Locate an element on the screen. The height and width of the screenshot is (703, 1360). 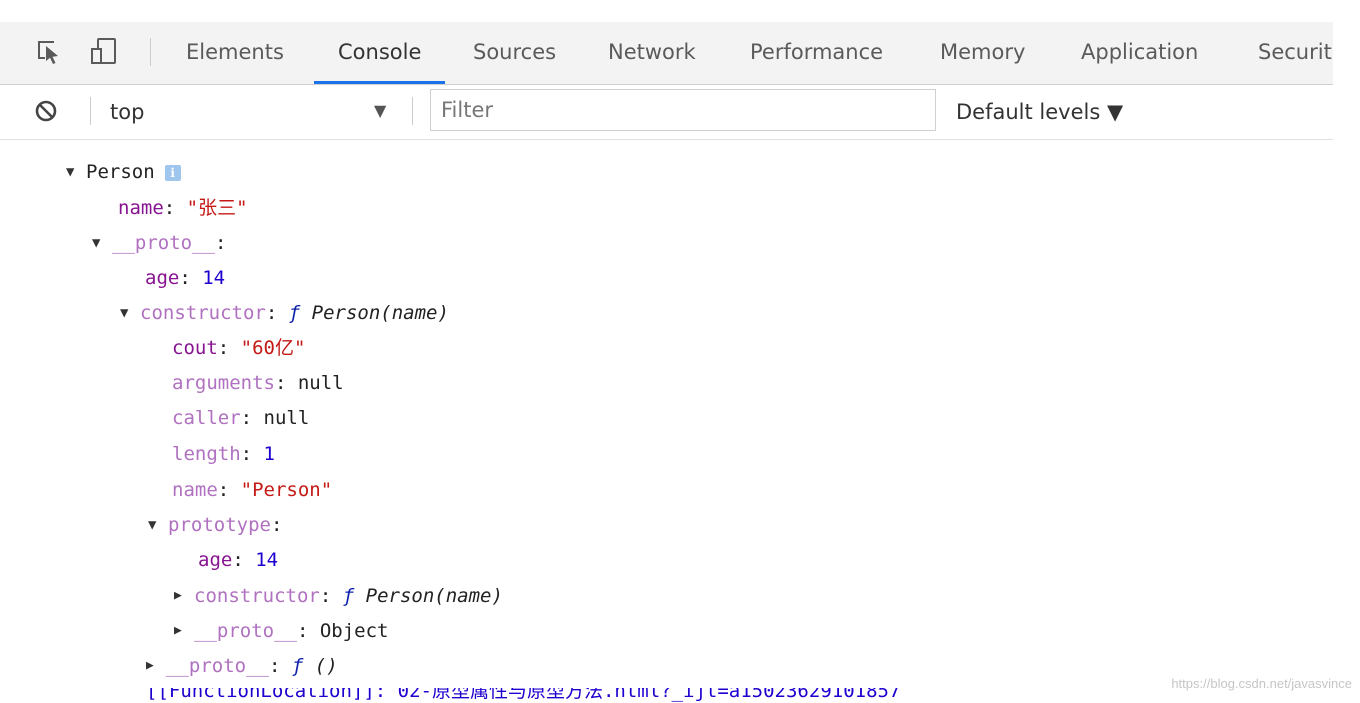
tree-row-proto-constructor: ▶ constructor: ƒ Person(name) is located at coordinates (338, 596).